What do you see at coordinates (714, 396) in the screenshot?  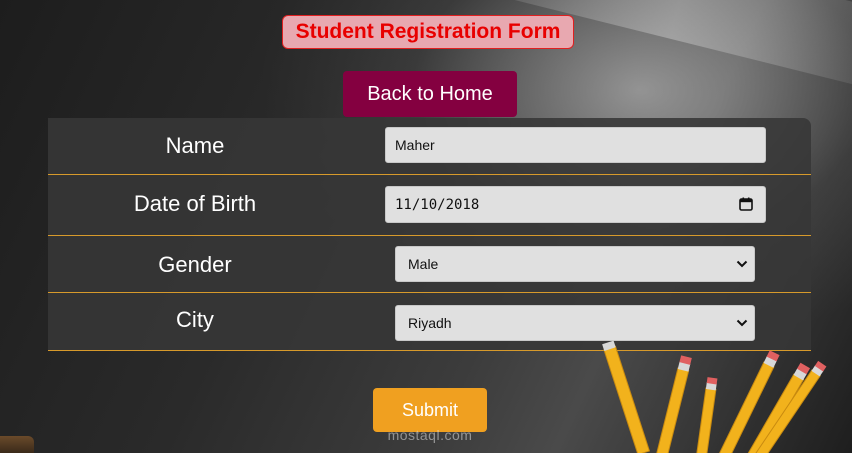 I see `pencils-illustration` at bounding box center [714, 396].